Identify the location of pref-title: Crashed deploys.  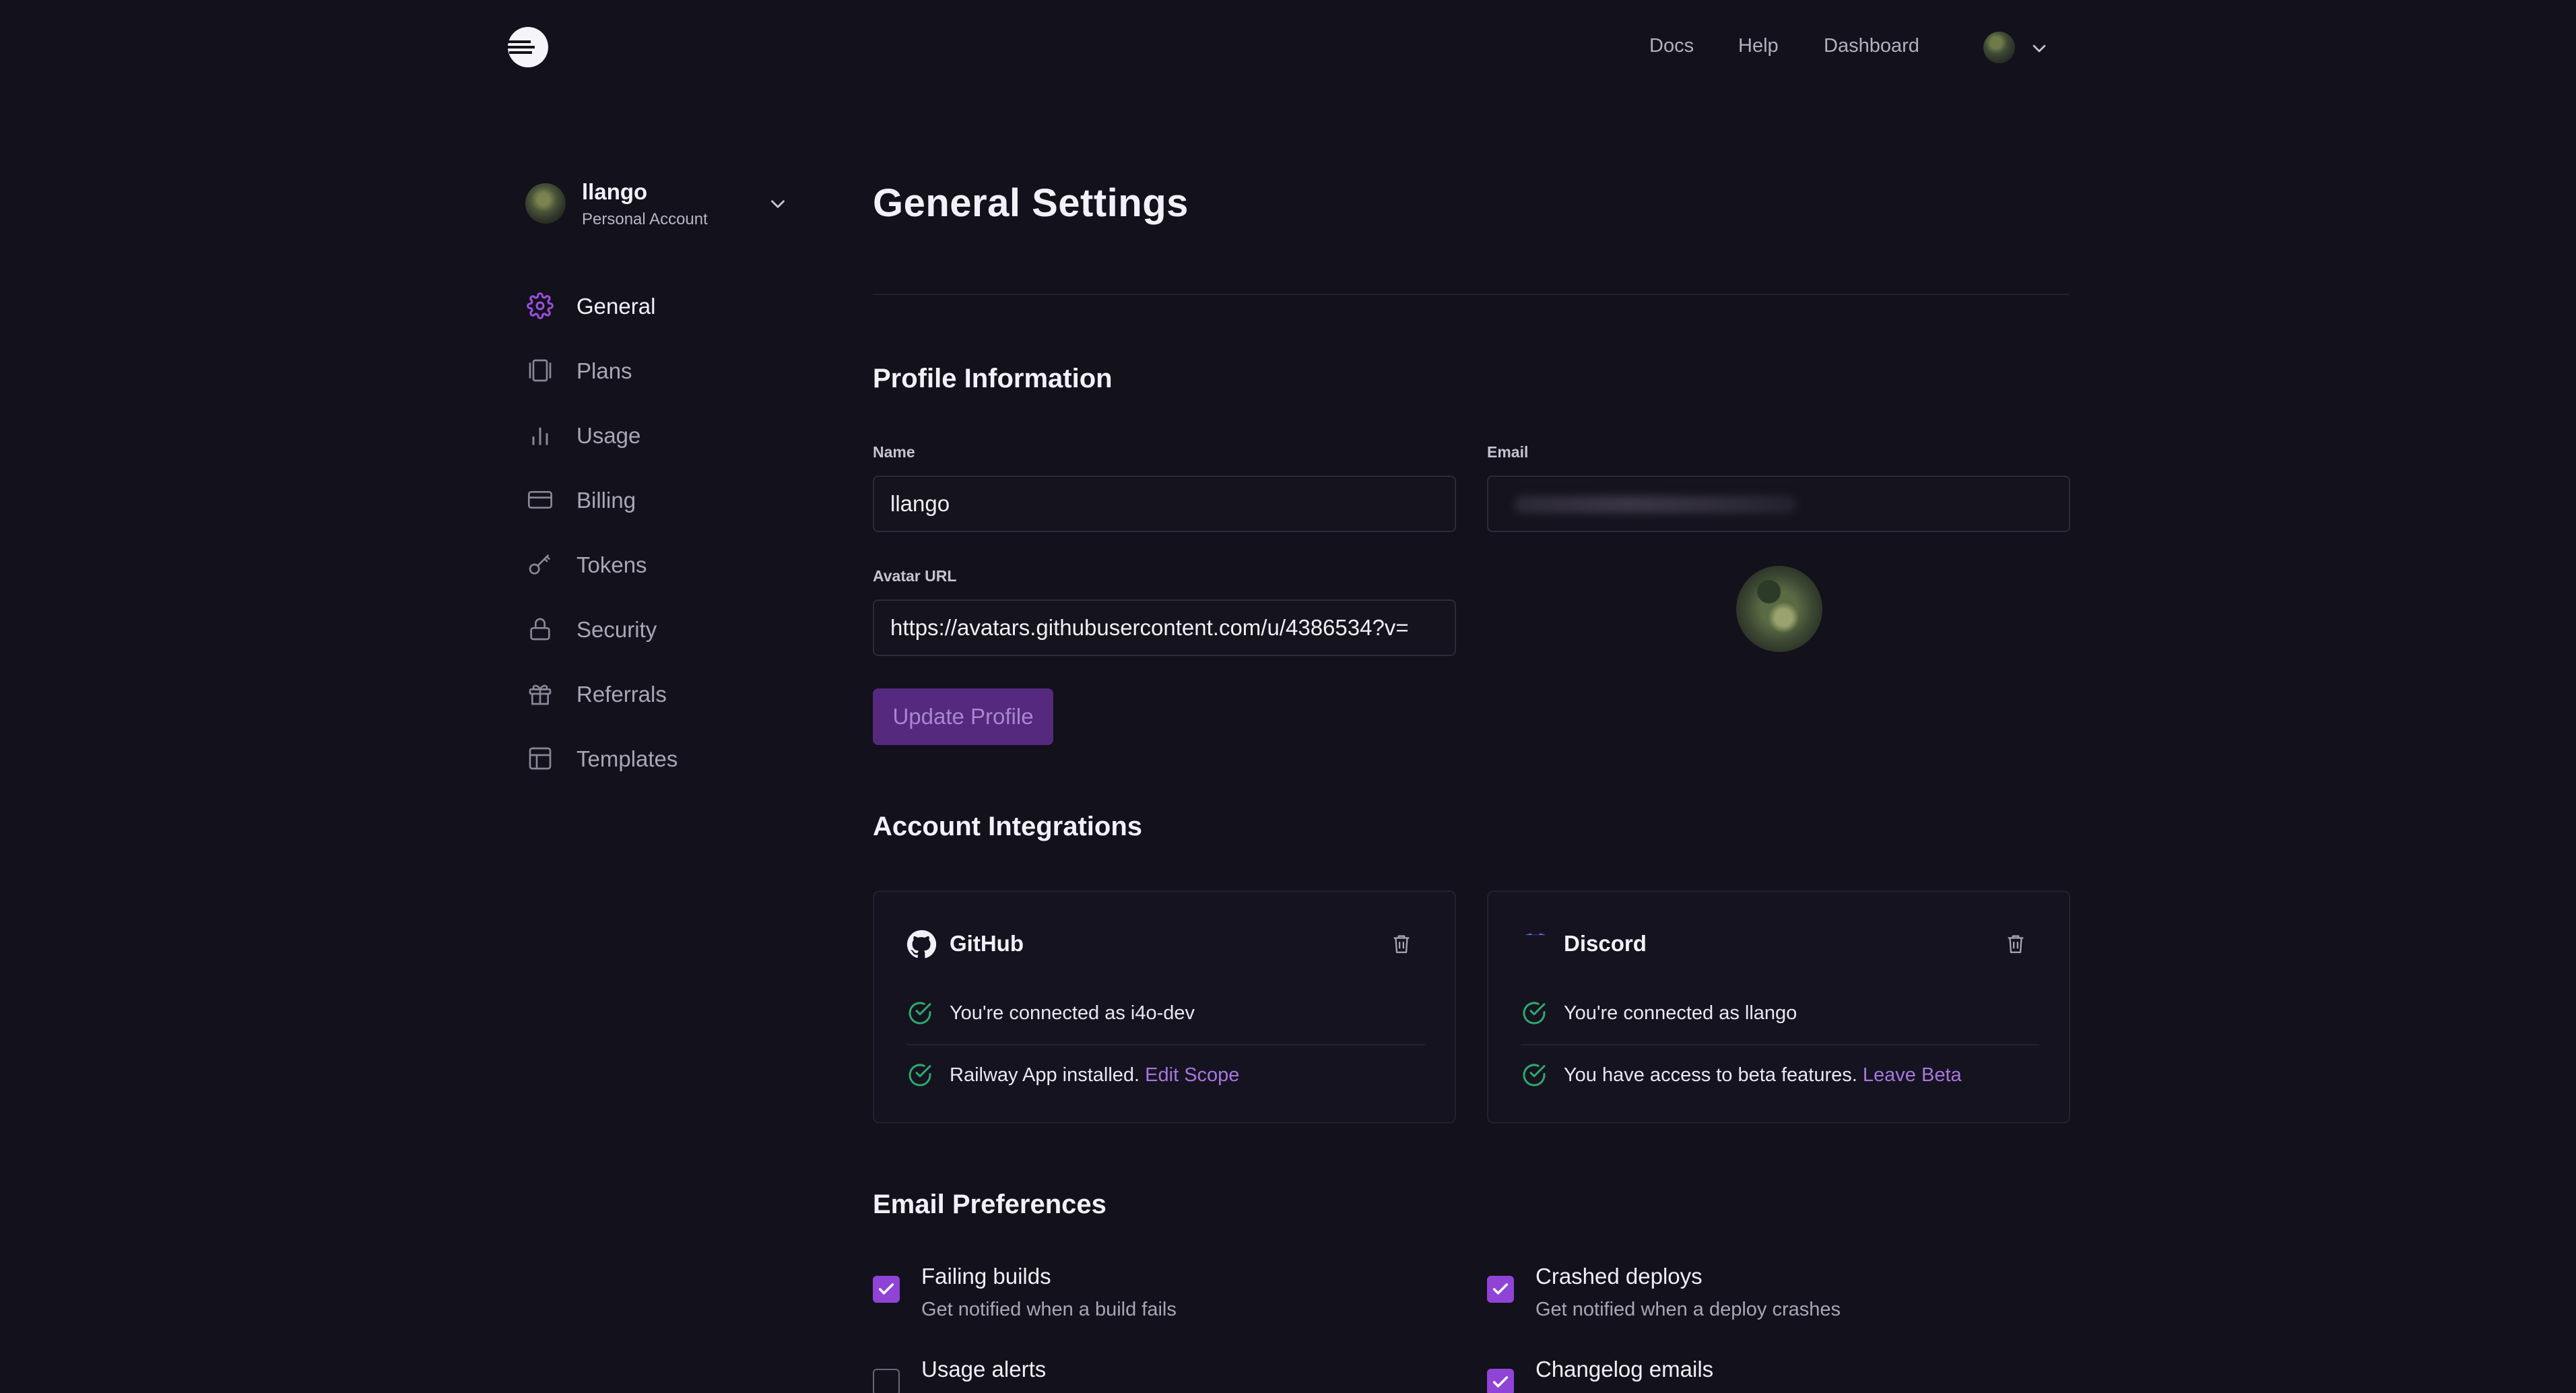
(1619, 1276).